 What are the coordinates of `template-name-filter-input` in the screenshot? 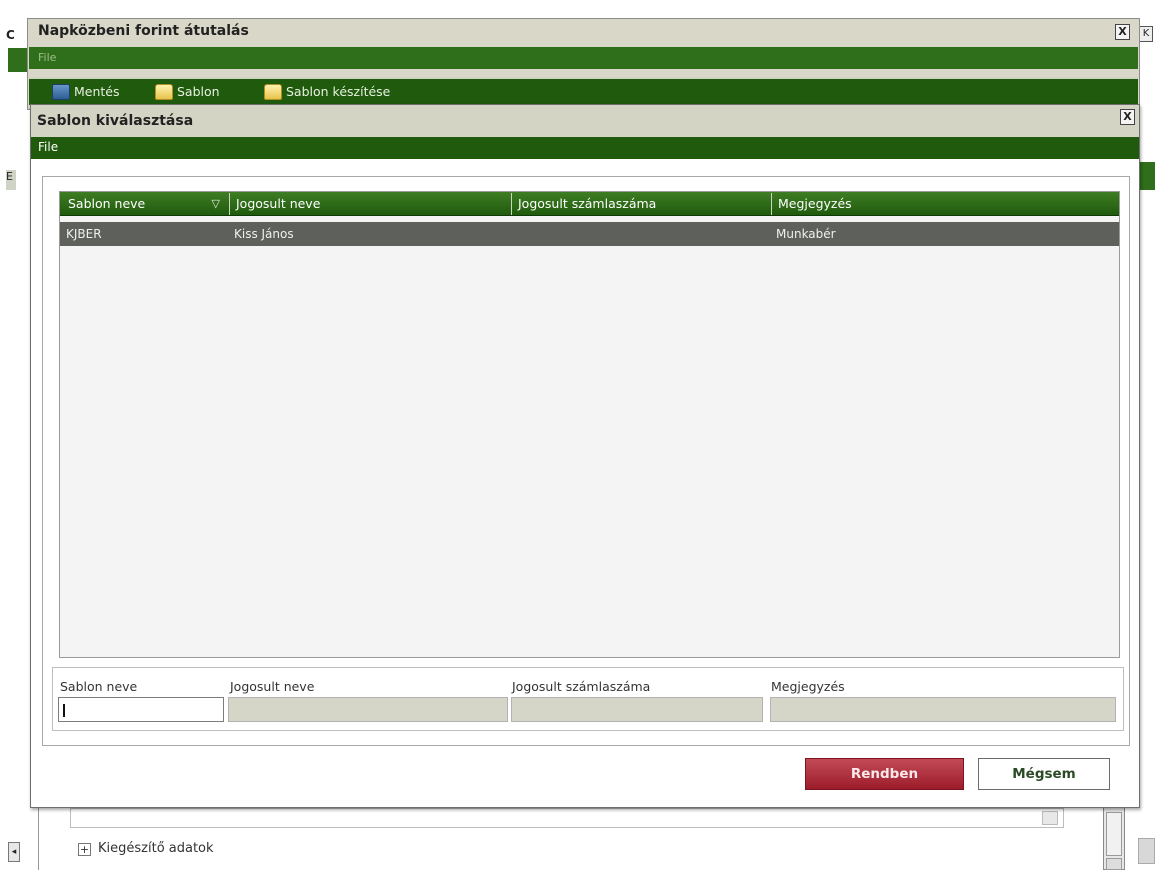 It's located at (141, 709).